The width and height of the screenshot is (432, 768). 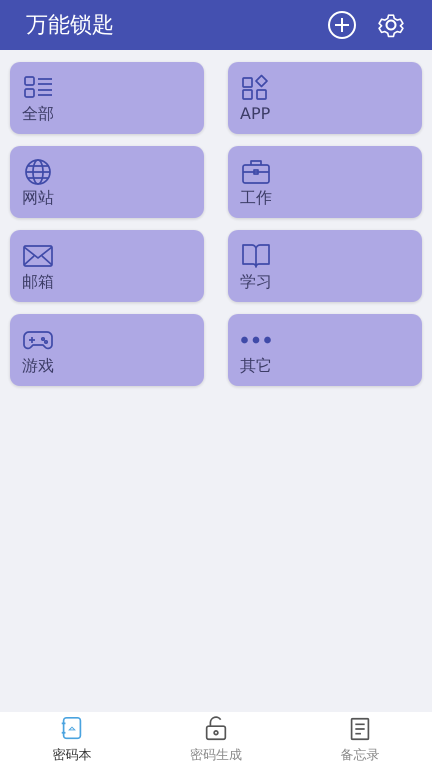 What do you see at coordinates (70, 26) in the screenshot?
I see `app-title: 万能锁匙` at bounding box center [70, 26].